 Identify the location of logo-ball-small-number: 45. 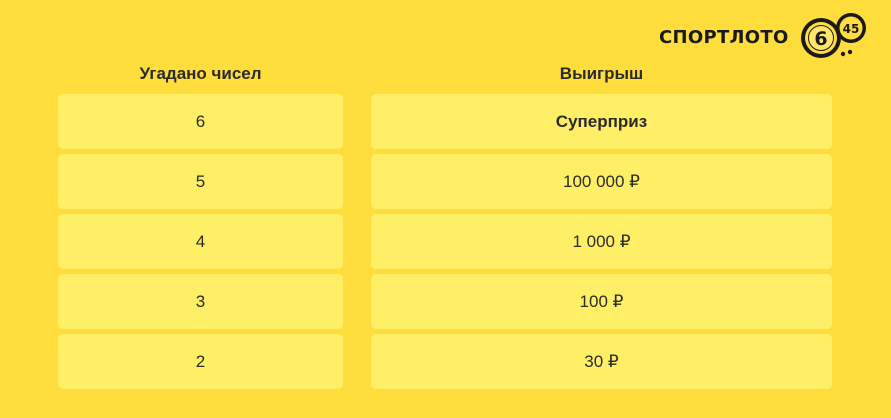
(851, 29).